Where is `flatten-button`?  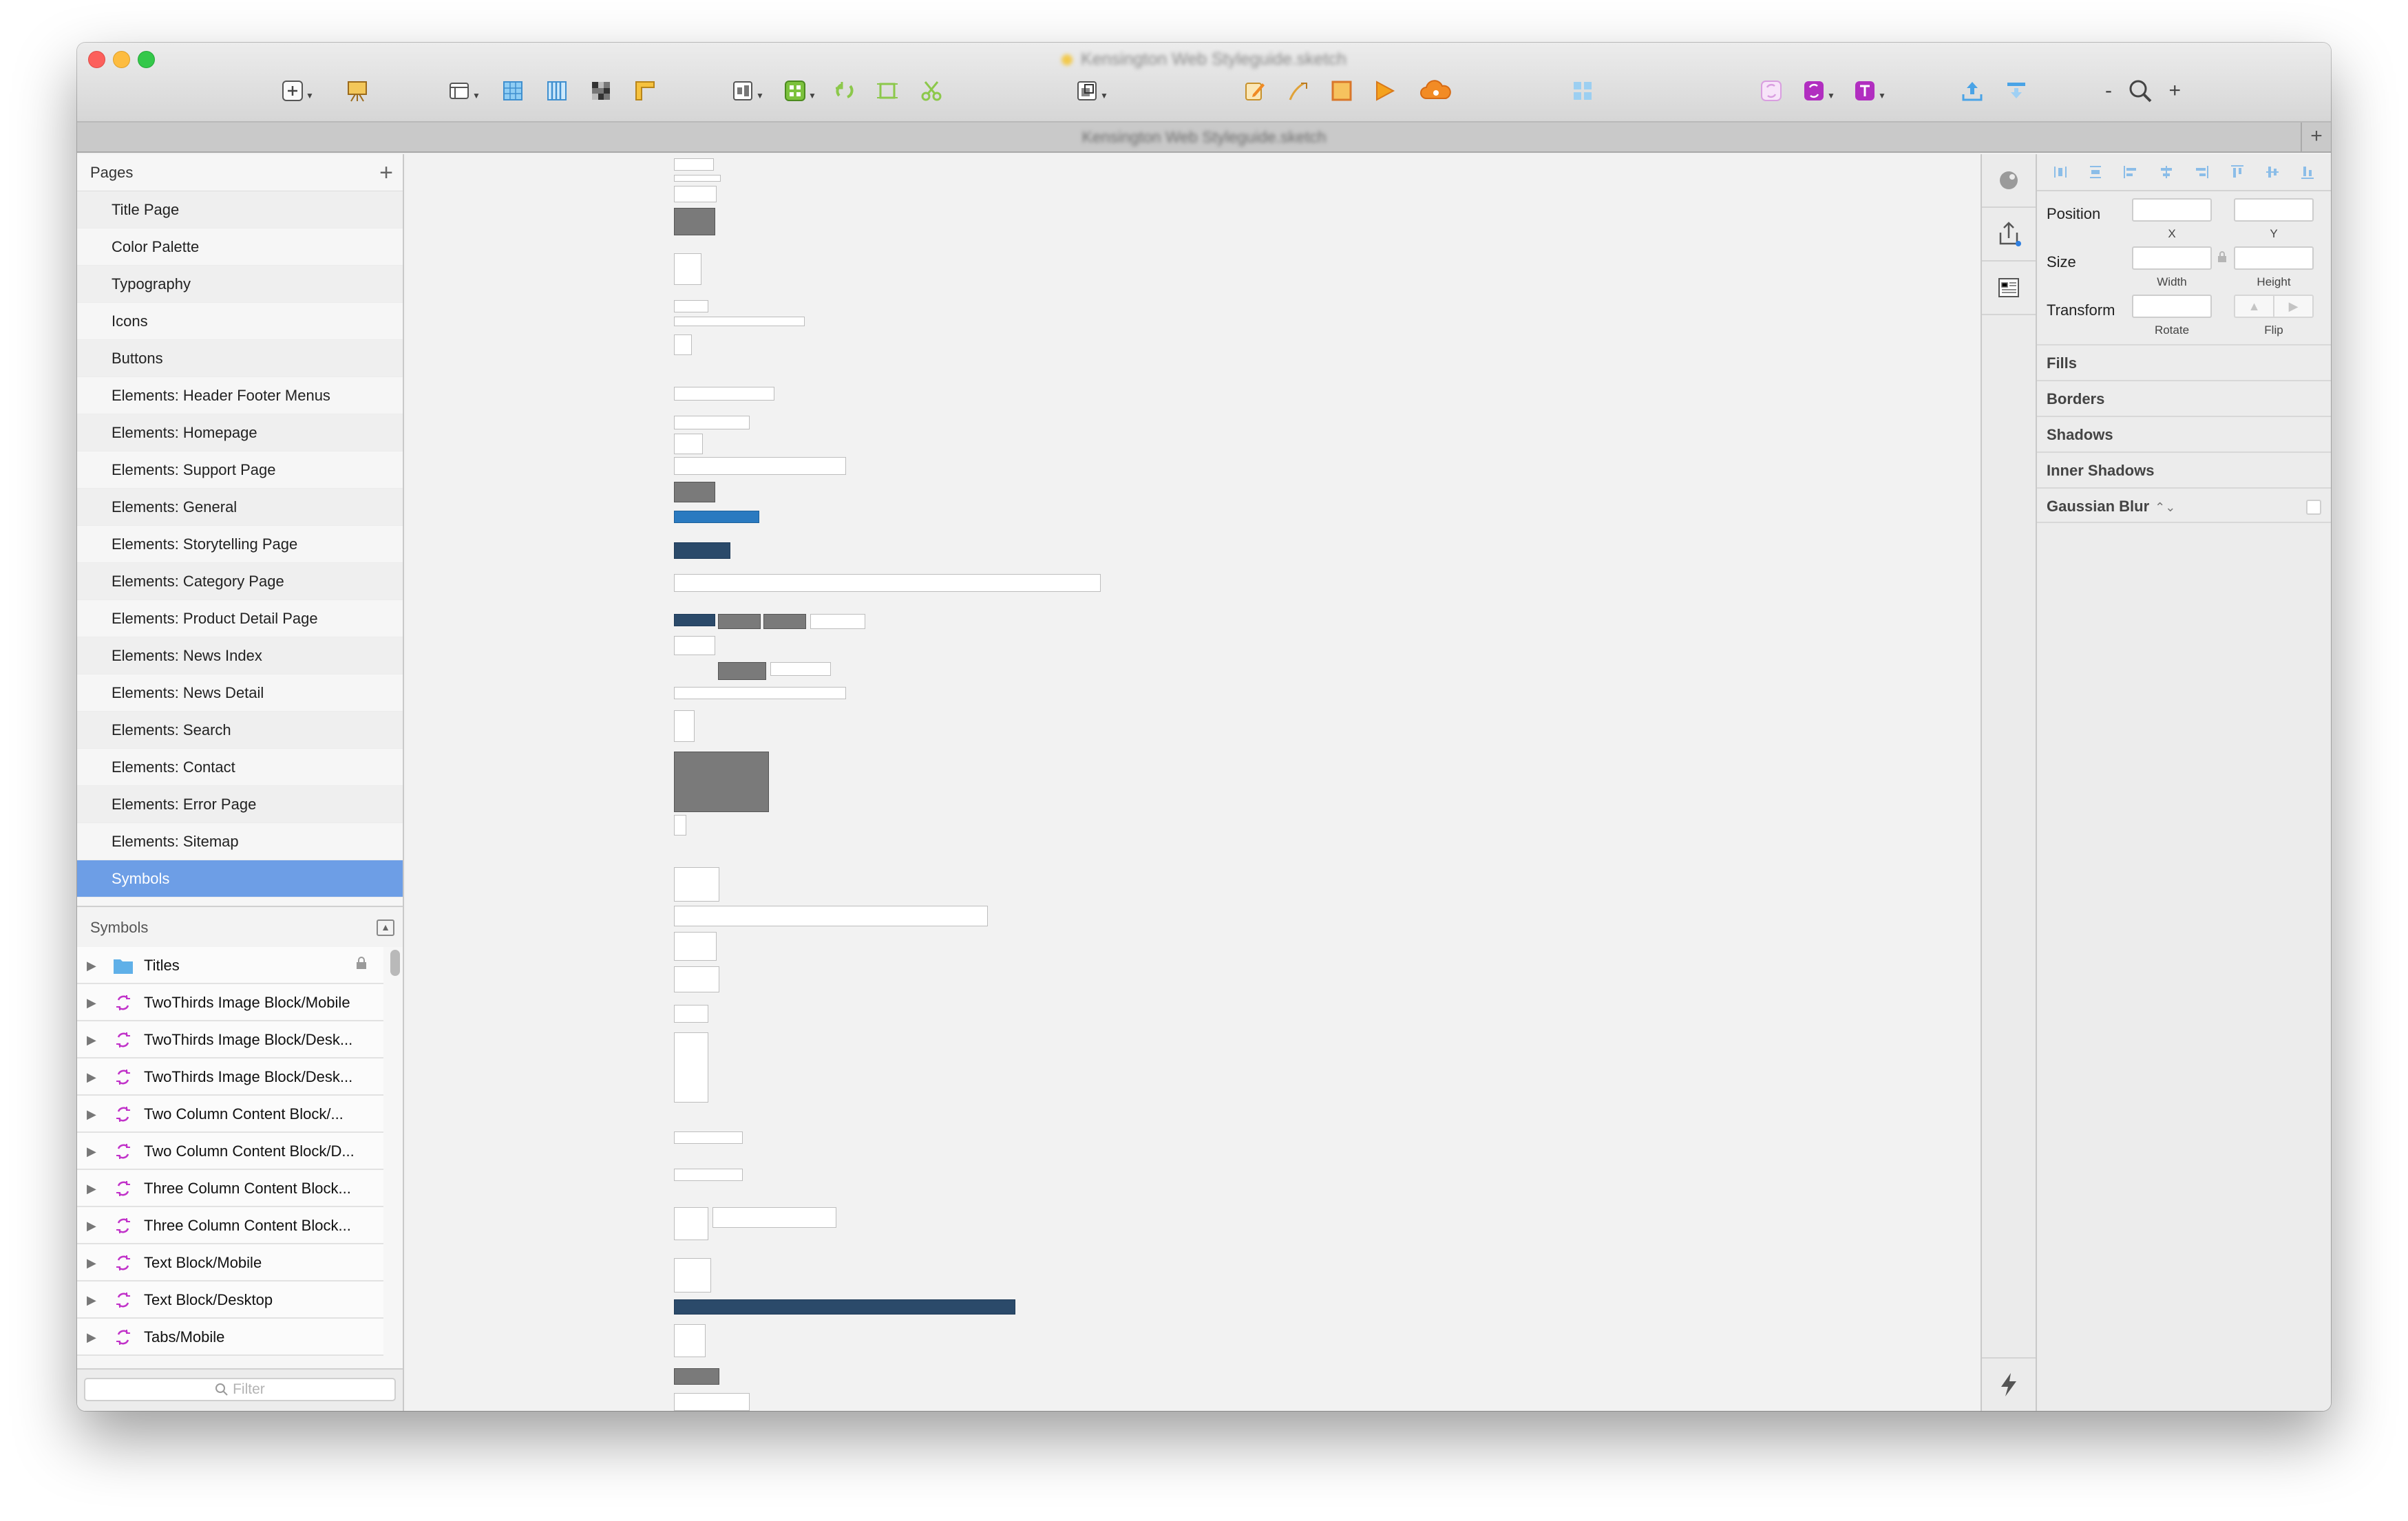
flatten-button is located at coordinates (888, 90).